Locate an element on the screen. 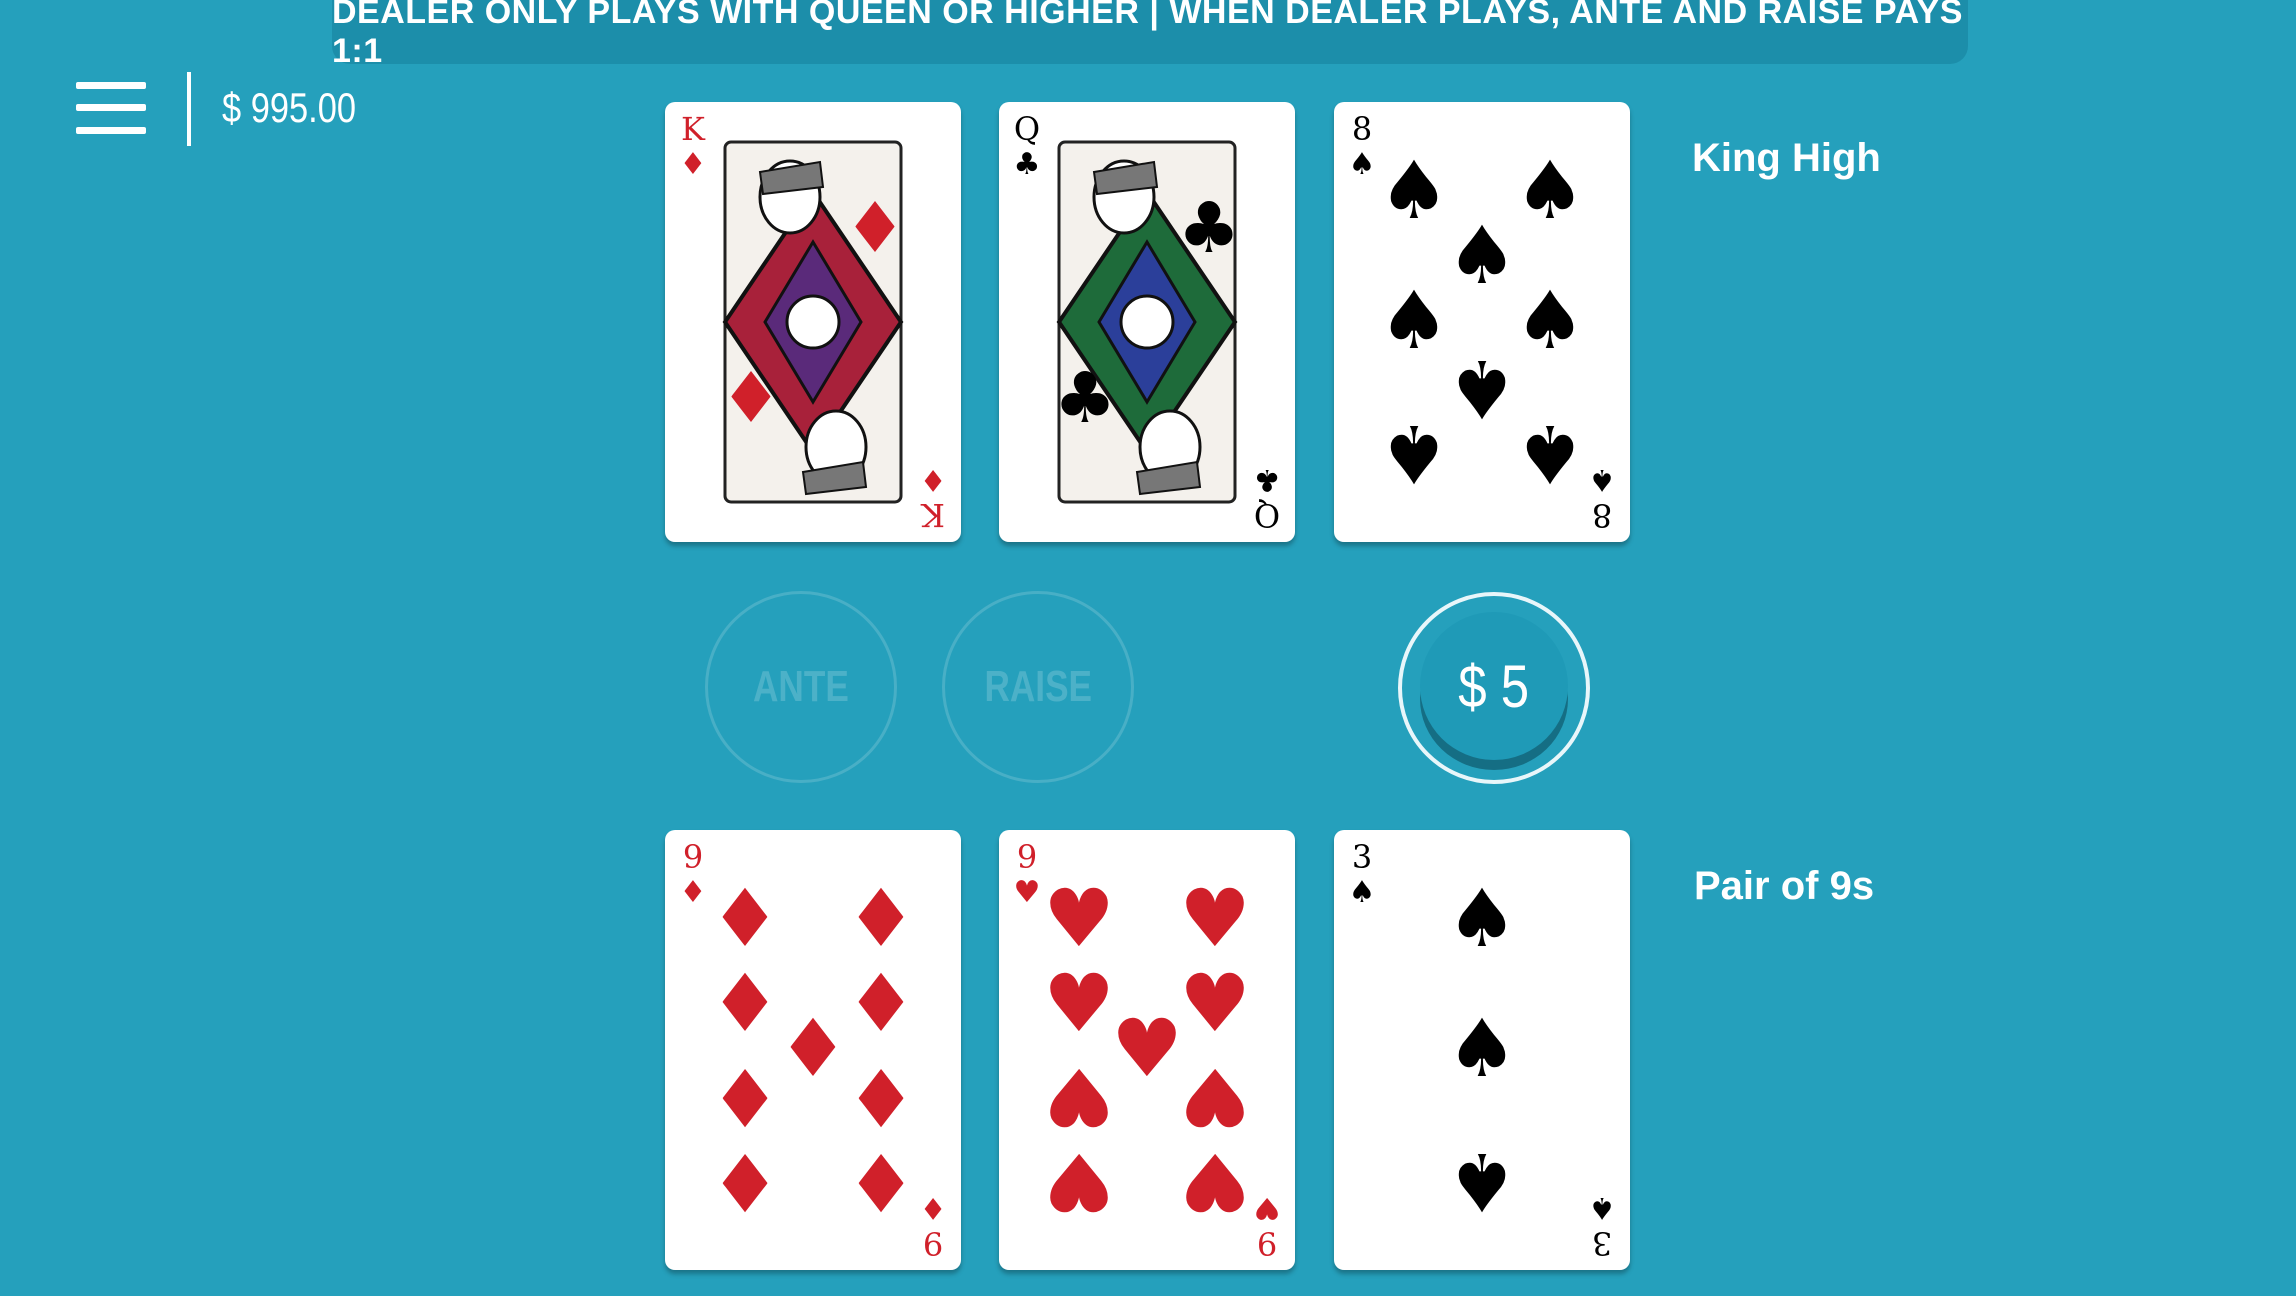 The width and height of the screenshot is (2296, 1296). player-card-3-suit-bottom: ♠ is located at coordinates (1602, 1207).